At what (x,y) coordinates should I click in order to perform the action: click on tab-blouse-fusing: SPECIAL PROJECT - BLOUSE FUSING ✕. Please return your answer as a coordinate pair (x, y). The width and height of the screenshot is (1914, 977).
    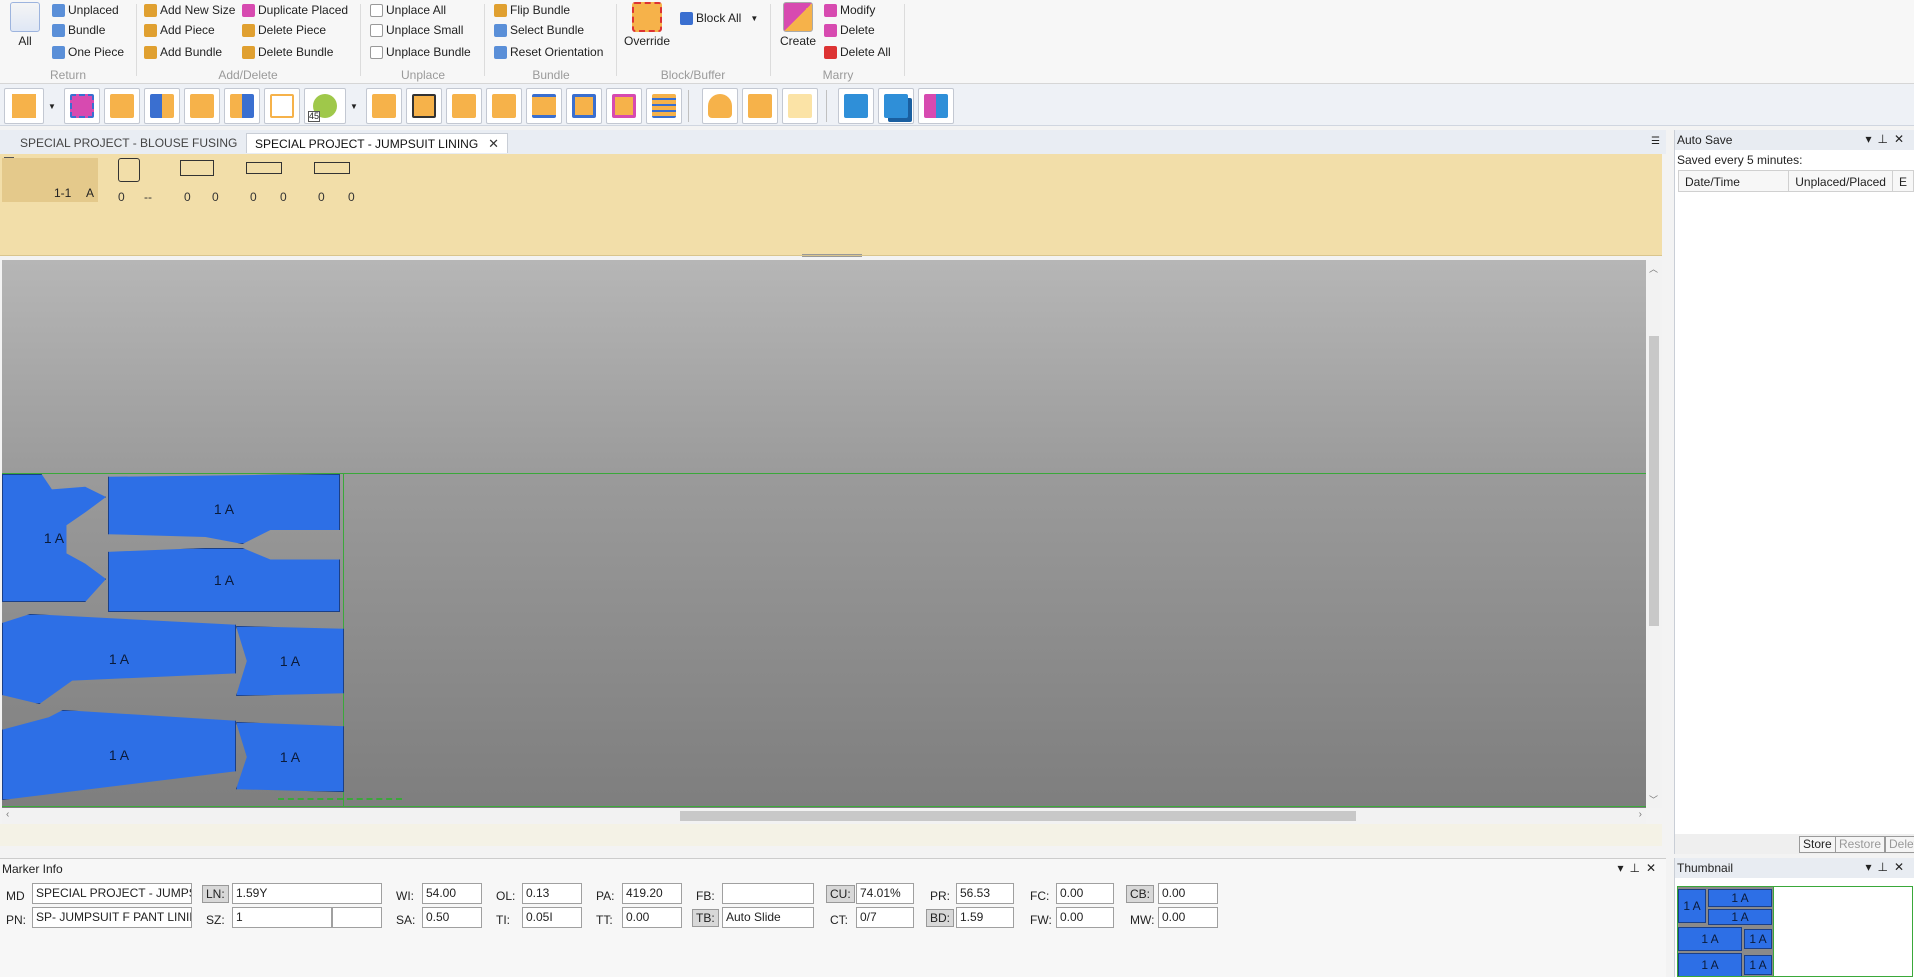
    Looking at the image, I should click on (139, 143).